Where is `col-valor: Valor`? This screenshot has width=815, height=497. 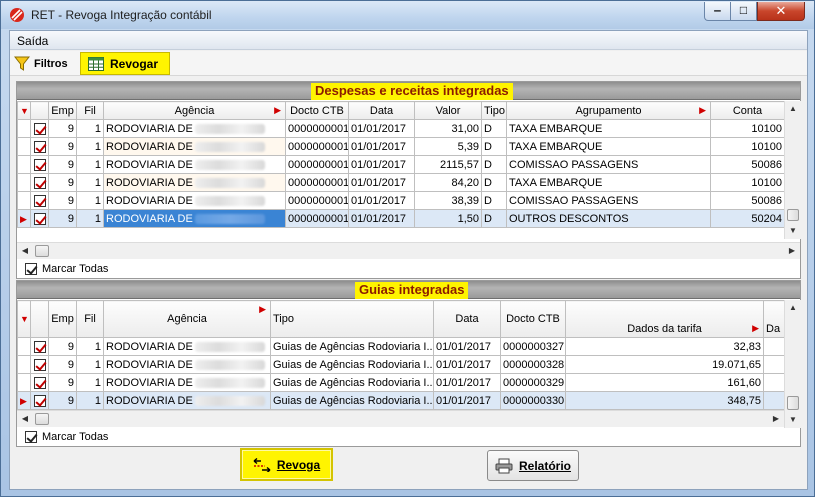
col-valor: Valor is located at coordinates (448, 110).